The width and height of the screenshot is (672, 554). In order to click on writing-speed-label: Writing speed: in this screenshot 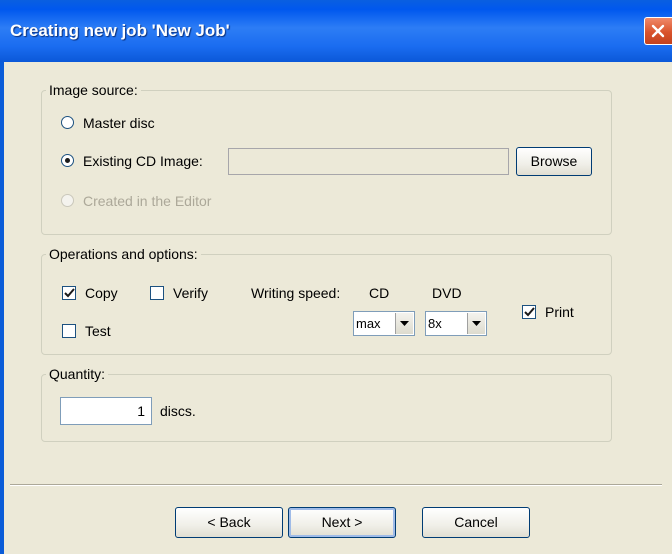, I will do `click(296, 293)`.